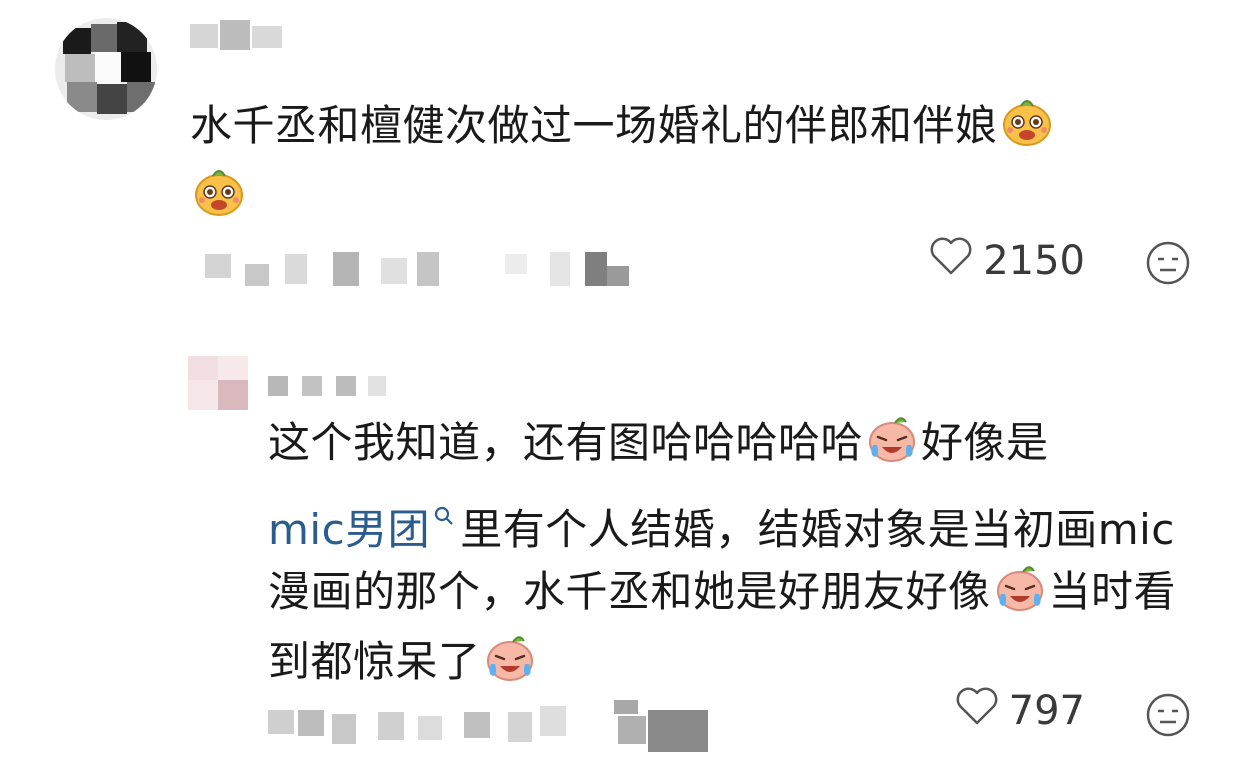 This screenshot has height=772, width=1260. I want to click on comment-text: 水千丞和檀健次做过一场婚礼的伴郎和伴娘, so click(705, 164).